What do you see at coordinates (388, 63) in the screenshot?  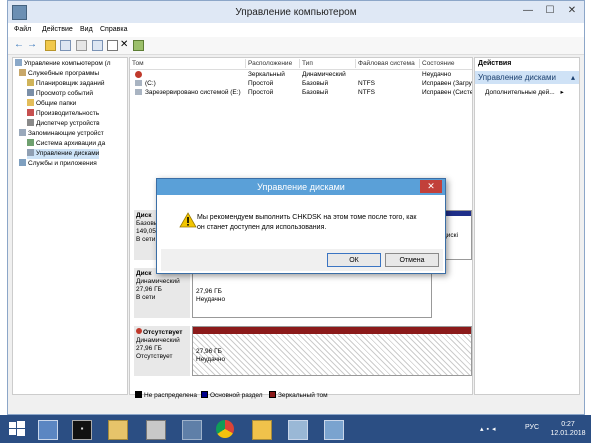 I see `col-filesystem: Файловая система` at bounding box center [388, 63].